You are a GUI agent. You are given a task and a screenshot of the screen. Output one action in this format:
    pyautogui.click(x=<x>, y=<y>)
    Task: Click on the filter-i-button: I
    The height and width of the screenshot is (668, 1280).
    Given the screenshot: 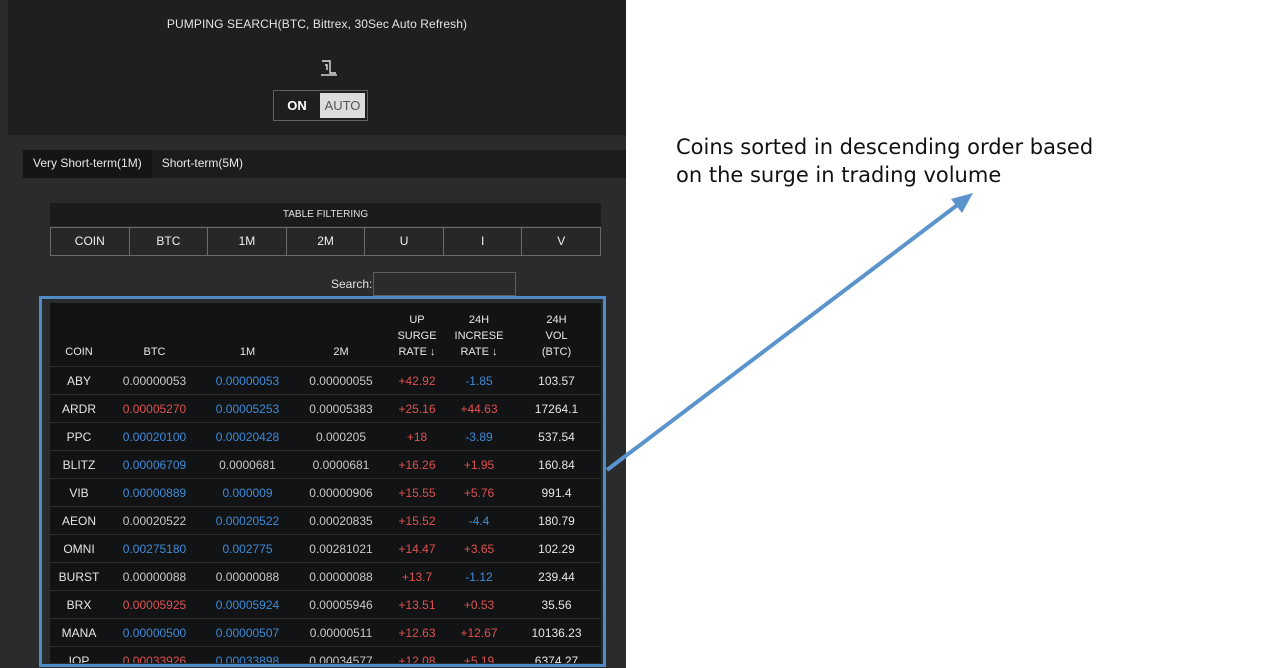 What is the action you would take?
    pyautogui.click(x=483, y=241)
    